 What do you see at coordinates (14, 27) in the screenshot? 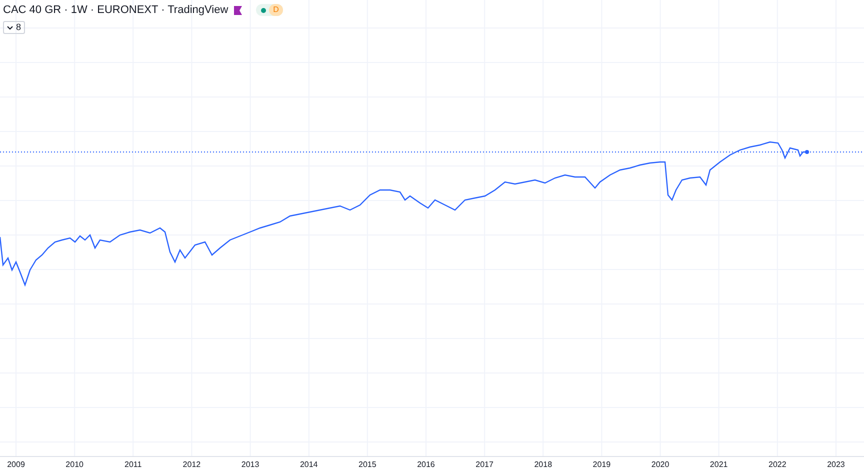
I see `collapse-button: 8` at bounding box center [14, 27].